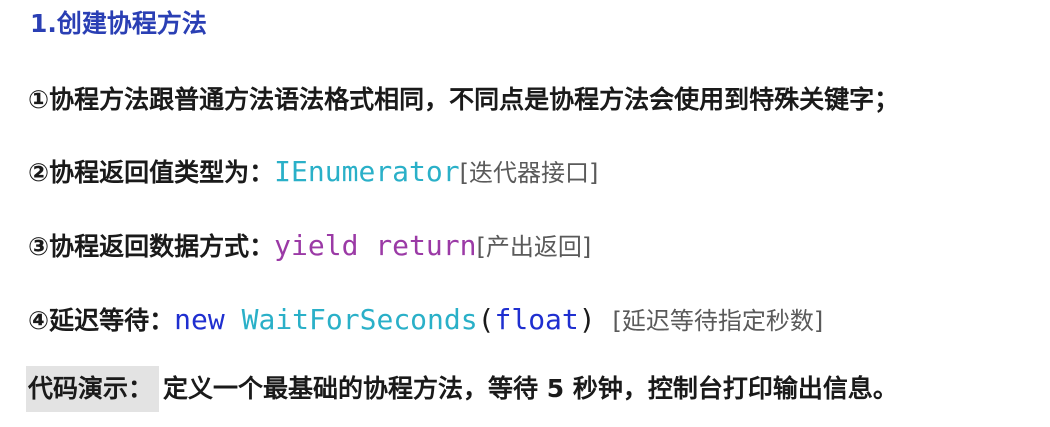 The image size is (1050, 427). Describe the element at coordinates (151, 246) in the screenshot. I see `point-3-label: ③协程返回数据方式：` at that location.